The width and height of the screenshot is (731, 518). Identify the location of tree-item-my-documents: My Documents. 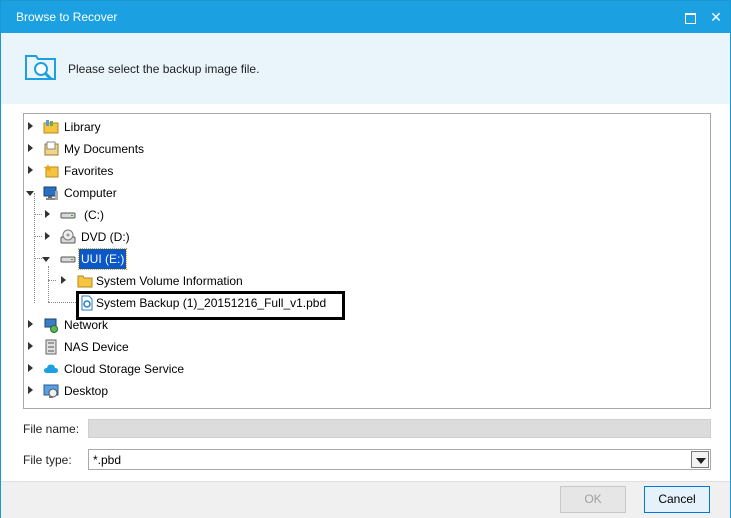
(364, 149).